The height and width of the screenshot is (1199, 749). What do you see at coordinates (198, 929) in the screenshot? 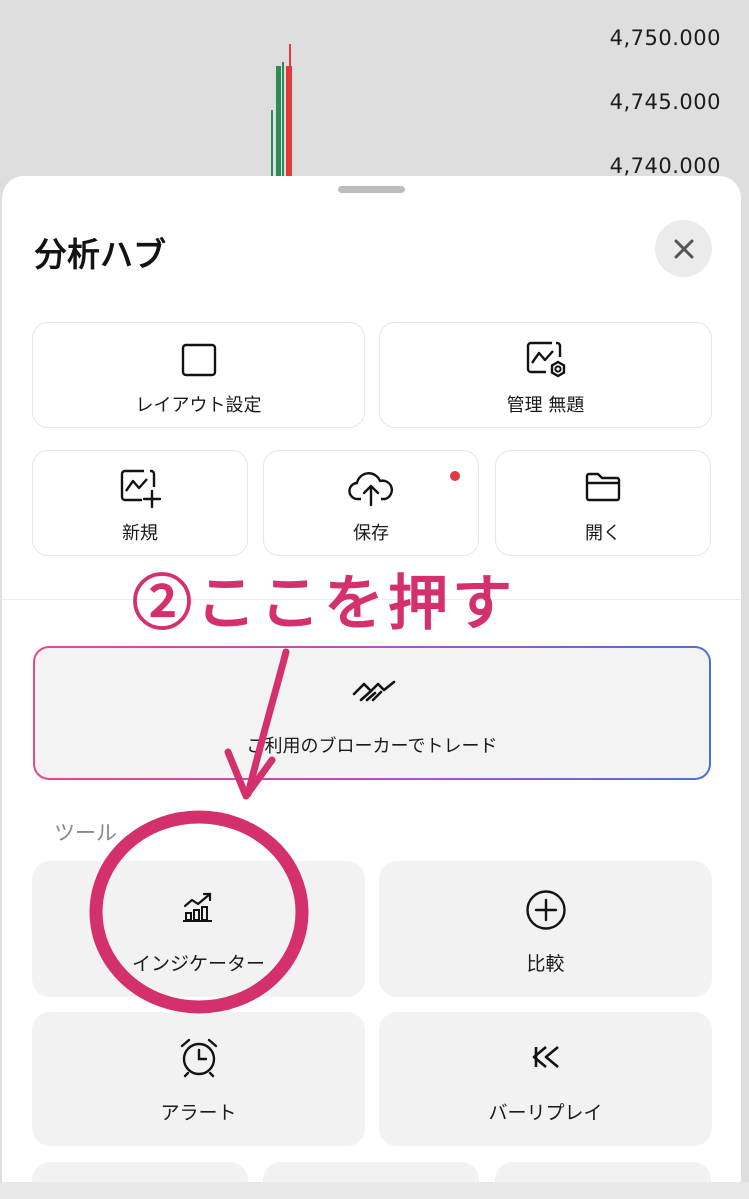
I see `indicators-button: インジケーター` at bounding box center [198, 929].